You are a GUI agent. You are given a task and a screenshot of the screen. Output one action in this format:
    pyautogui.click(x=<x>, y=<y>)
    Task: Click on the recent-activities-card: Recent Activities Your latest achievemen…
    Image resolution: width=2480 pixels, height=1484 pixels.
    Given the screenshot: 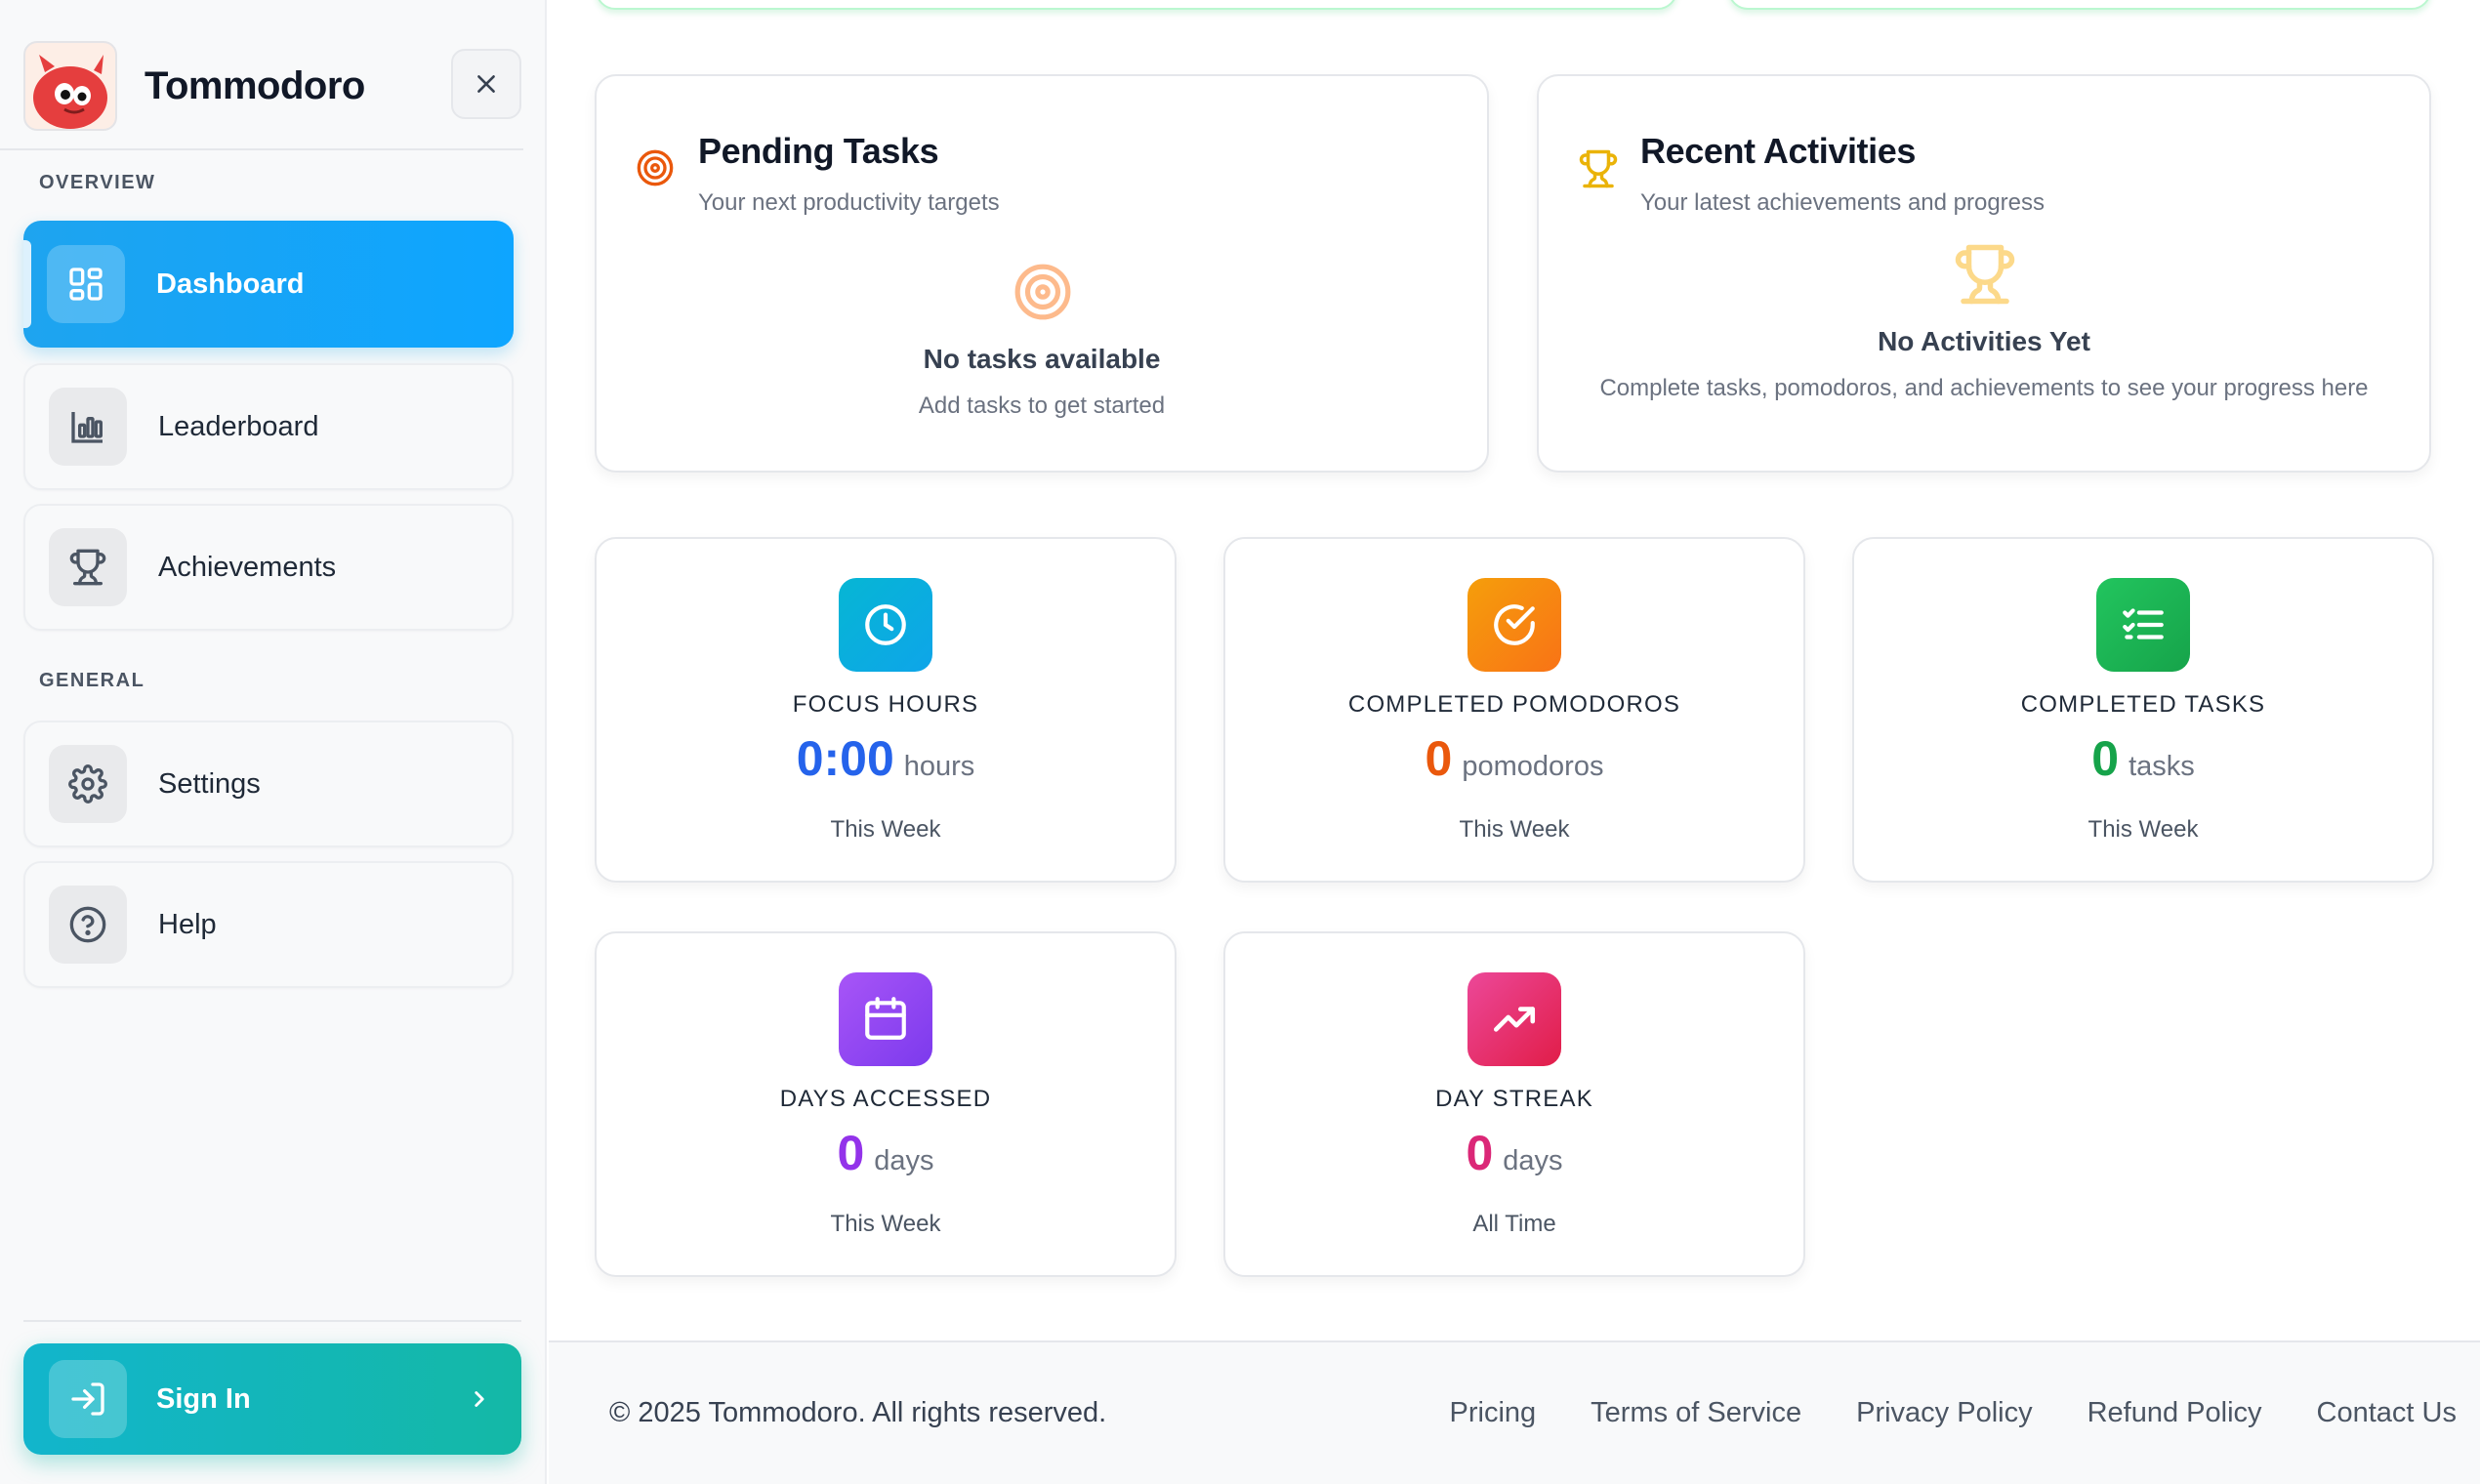 What is the action you would take?
    pyautogui.click(x=1984, y=273)
    